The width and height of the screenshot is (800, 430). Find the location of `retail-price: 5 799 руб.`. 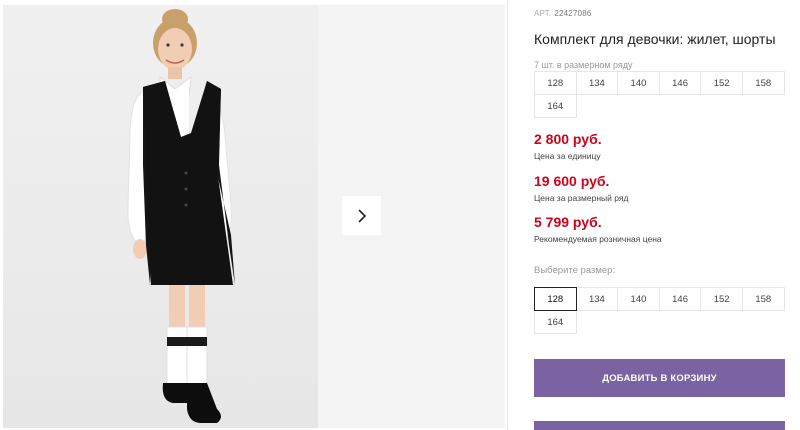

retail-price: 5 799 руб. is located at coordinates (568, 222).